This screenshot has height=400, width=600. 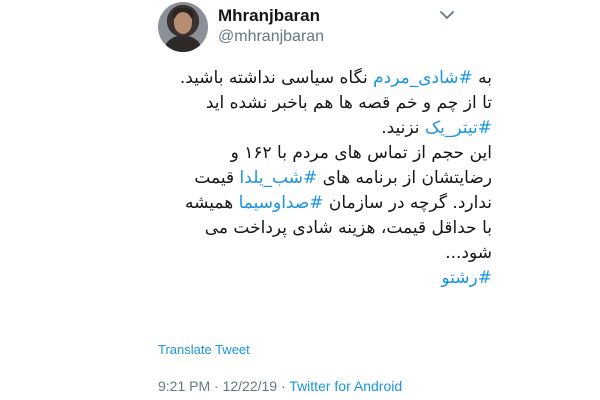 I want to click on tweet-line-5: رضایتشان از برنامه های #شب_یلدا قیمت, so click(x=321, y=178).